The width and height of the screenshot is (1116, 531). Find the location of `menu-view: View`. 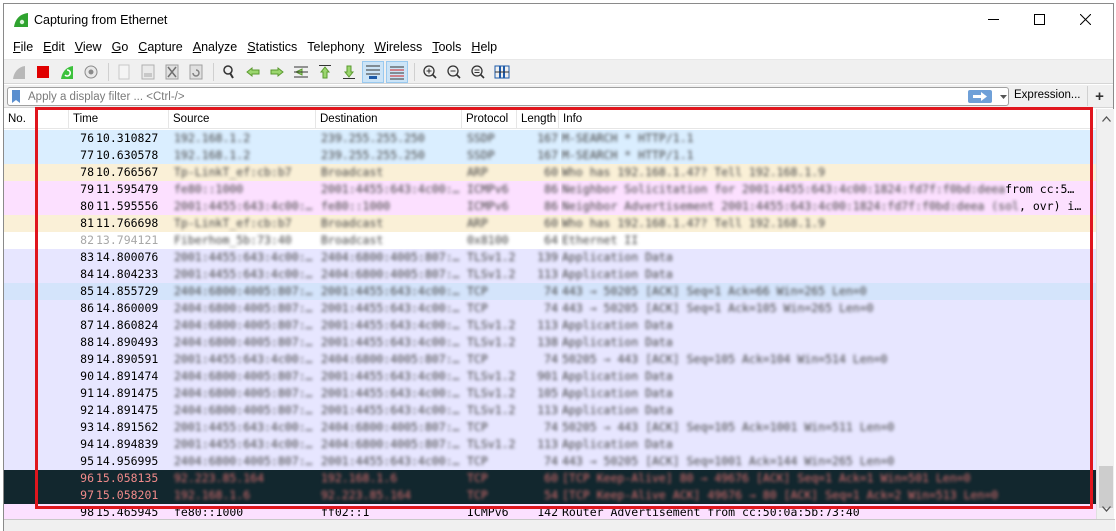

menu-view: View is located at coordinates (88, 47).